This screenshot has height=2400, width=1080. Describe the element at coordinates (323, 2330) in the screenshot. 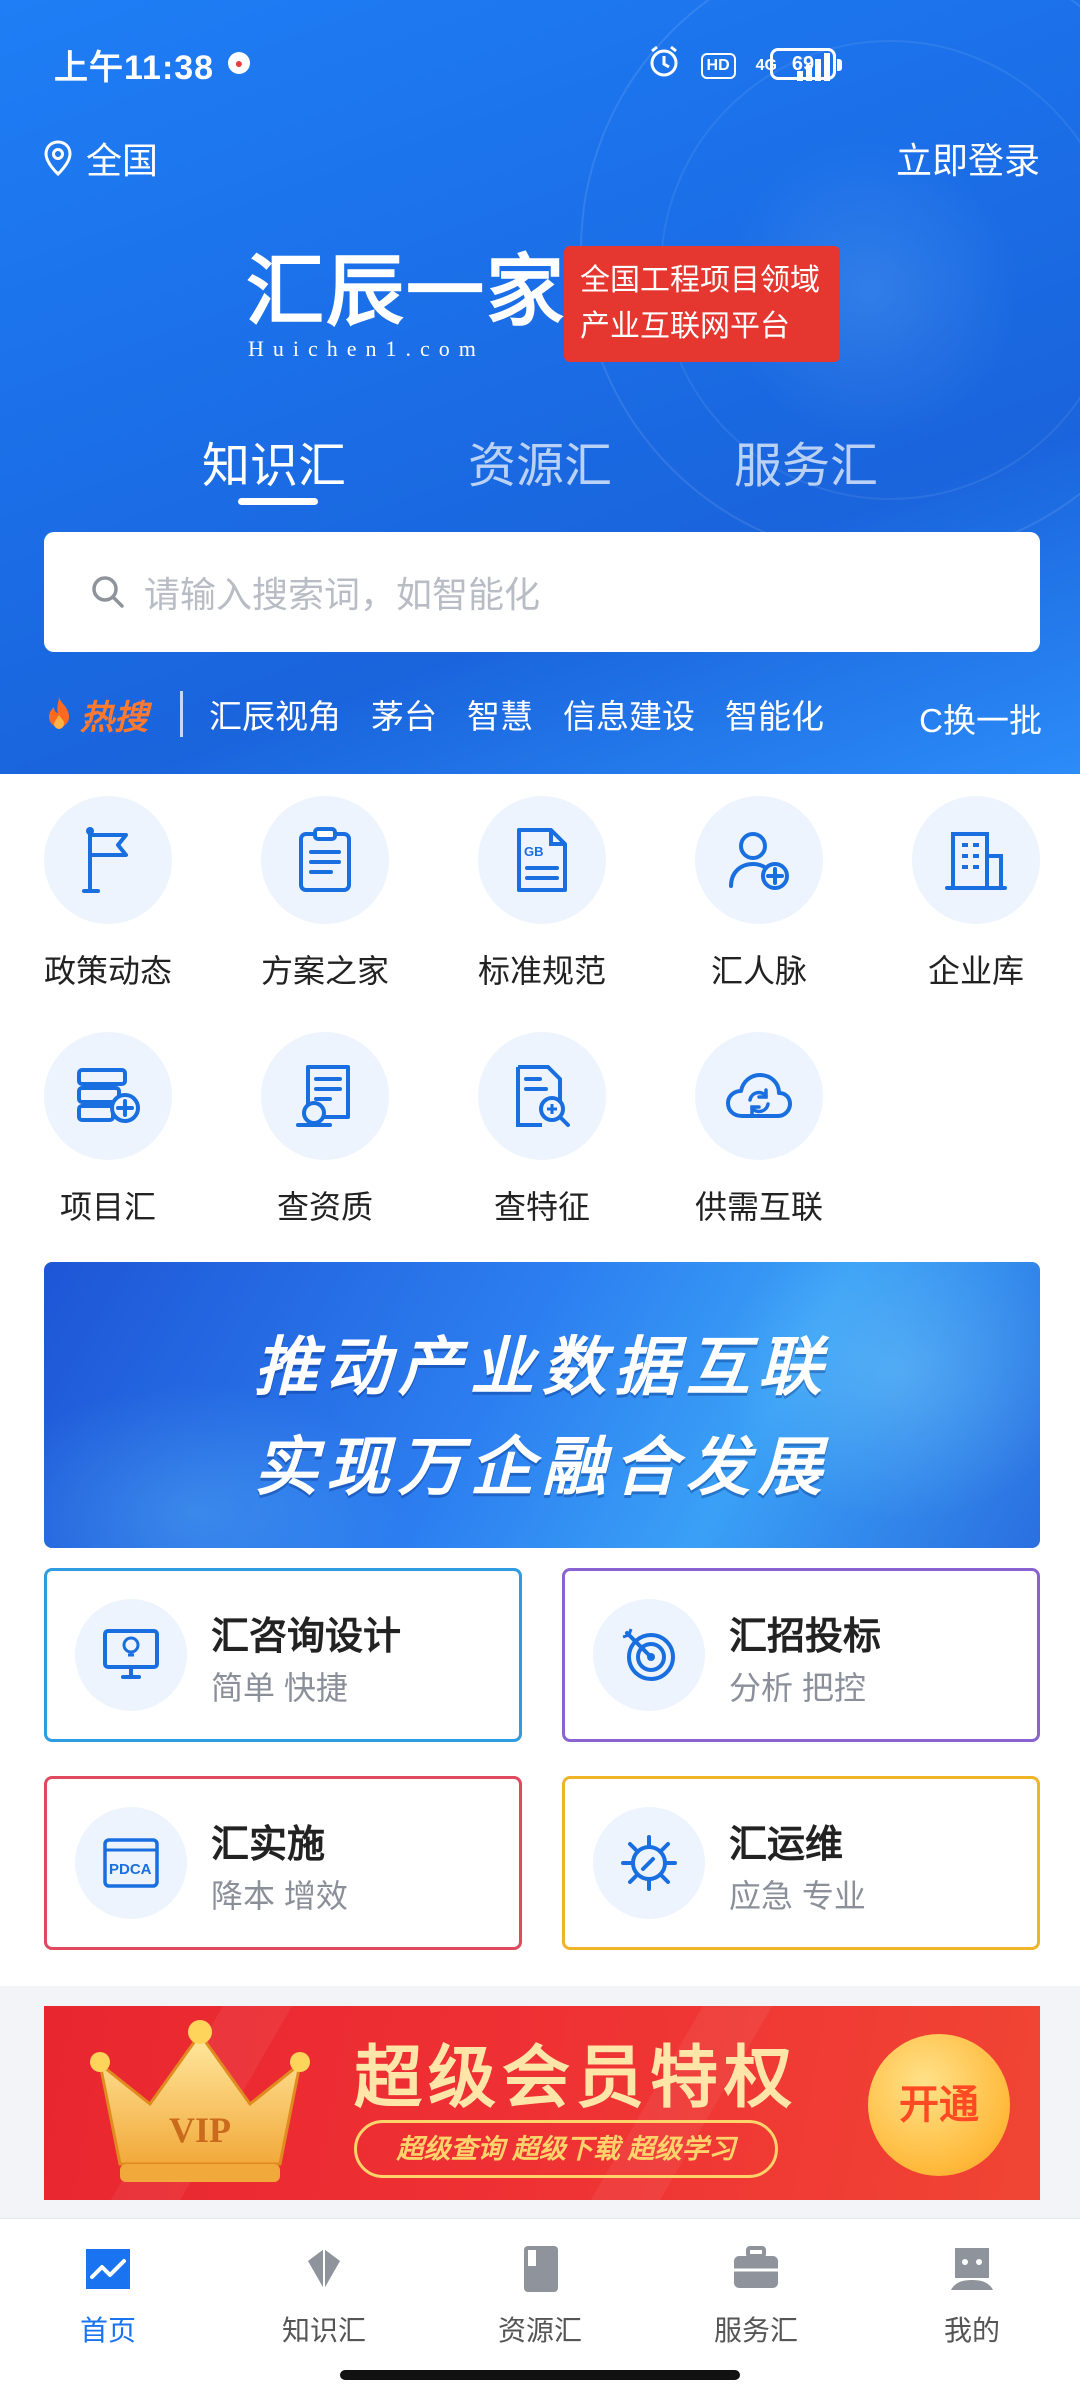

I see `nav-label: 知识汇` at that location.